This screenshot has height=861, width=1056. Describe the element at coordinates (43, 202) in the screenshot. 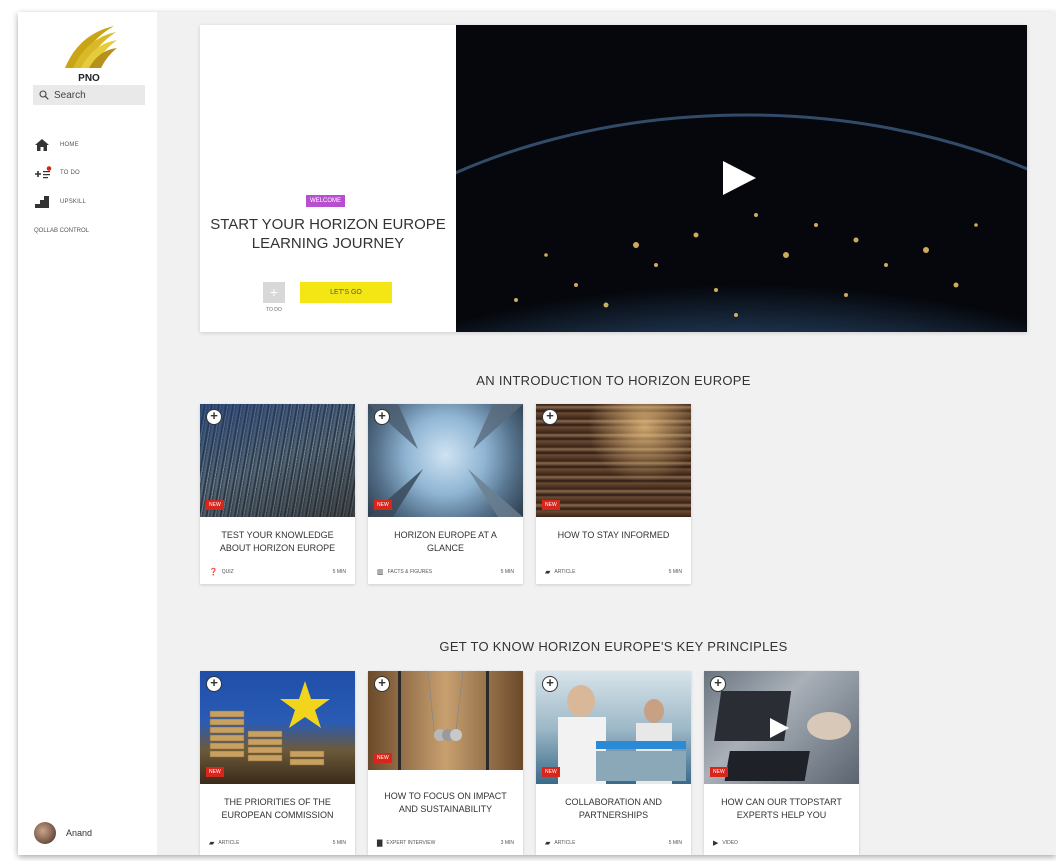

I see `stairs-icon` at that location.